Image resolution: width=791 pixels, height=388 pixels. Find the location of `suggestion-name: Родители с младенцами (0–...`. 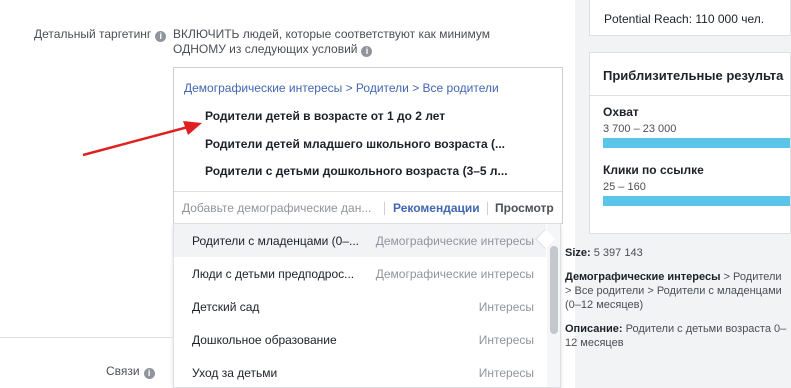

suggestion-name: Родители с младенцами (0–... is located at coordinates (276, 241).